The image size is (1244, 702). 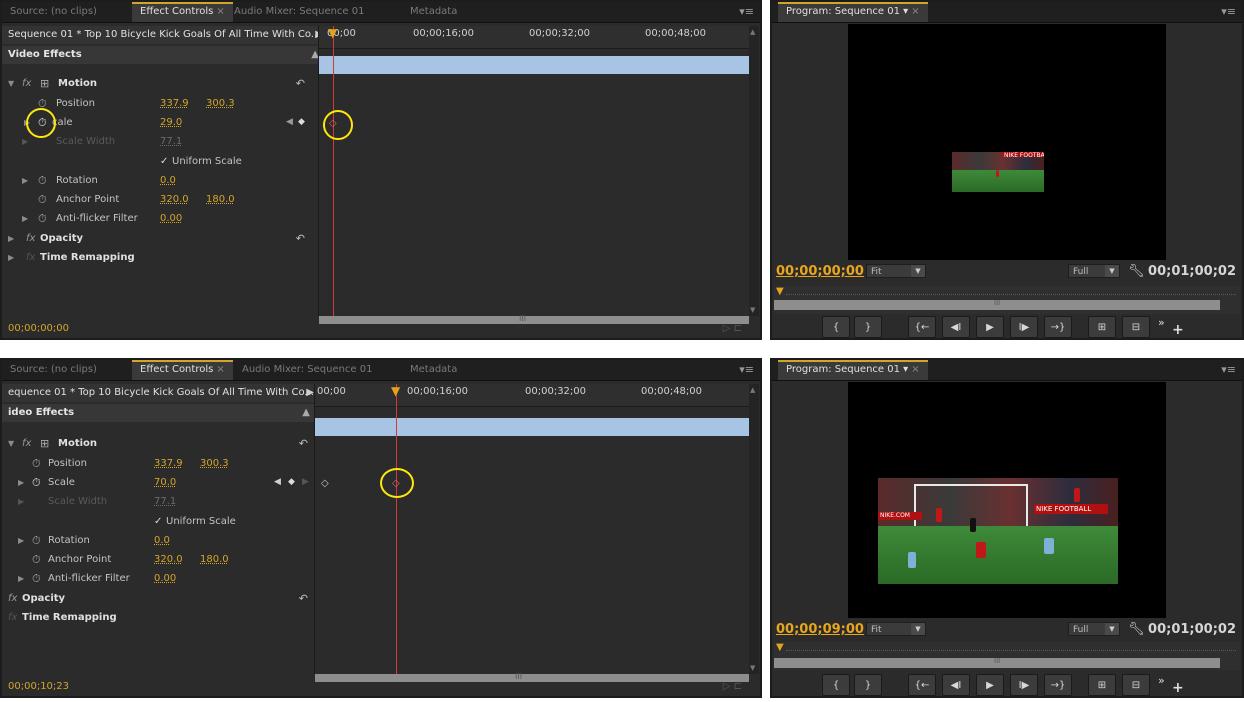 What do you see at coordinates (165, 482) in the screenshot?
I see `scale-value: 70.0` at bounding box center [165, 482].